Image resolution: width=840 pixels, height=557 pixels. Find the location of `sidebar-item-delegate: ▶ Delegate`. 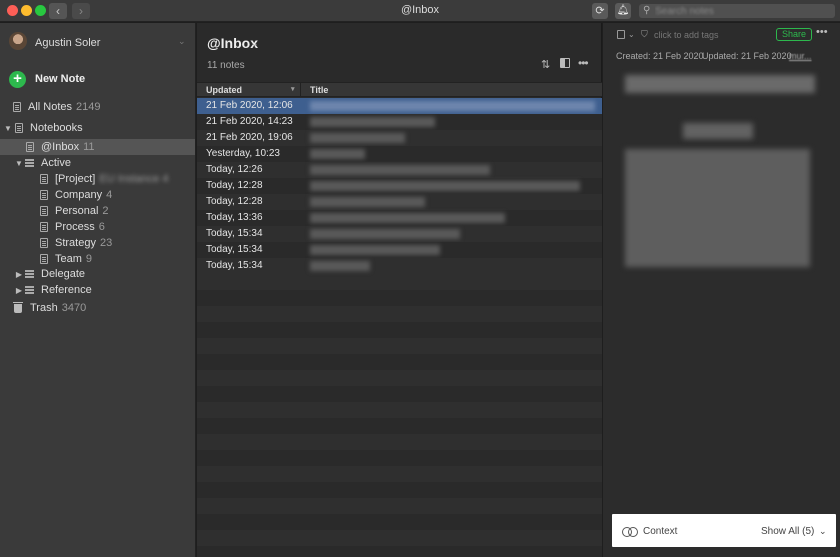

sidebar-item-delegate: ▶ Delegate is located at coordinates (97, 274).